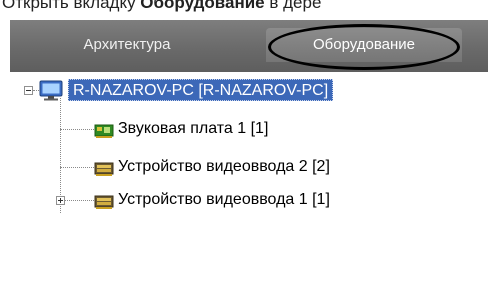 The height and width of the screenshot is (282, 498). Describe the element at coordinates (364, 45) in the screenshot. I see `tab-equipment: Оборудование` at that location.